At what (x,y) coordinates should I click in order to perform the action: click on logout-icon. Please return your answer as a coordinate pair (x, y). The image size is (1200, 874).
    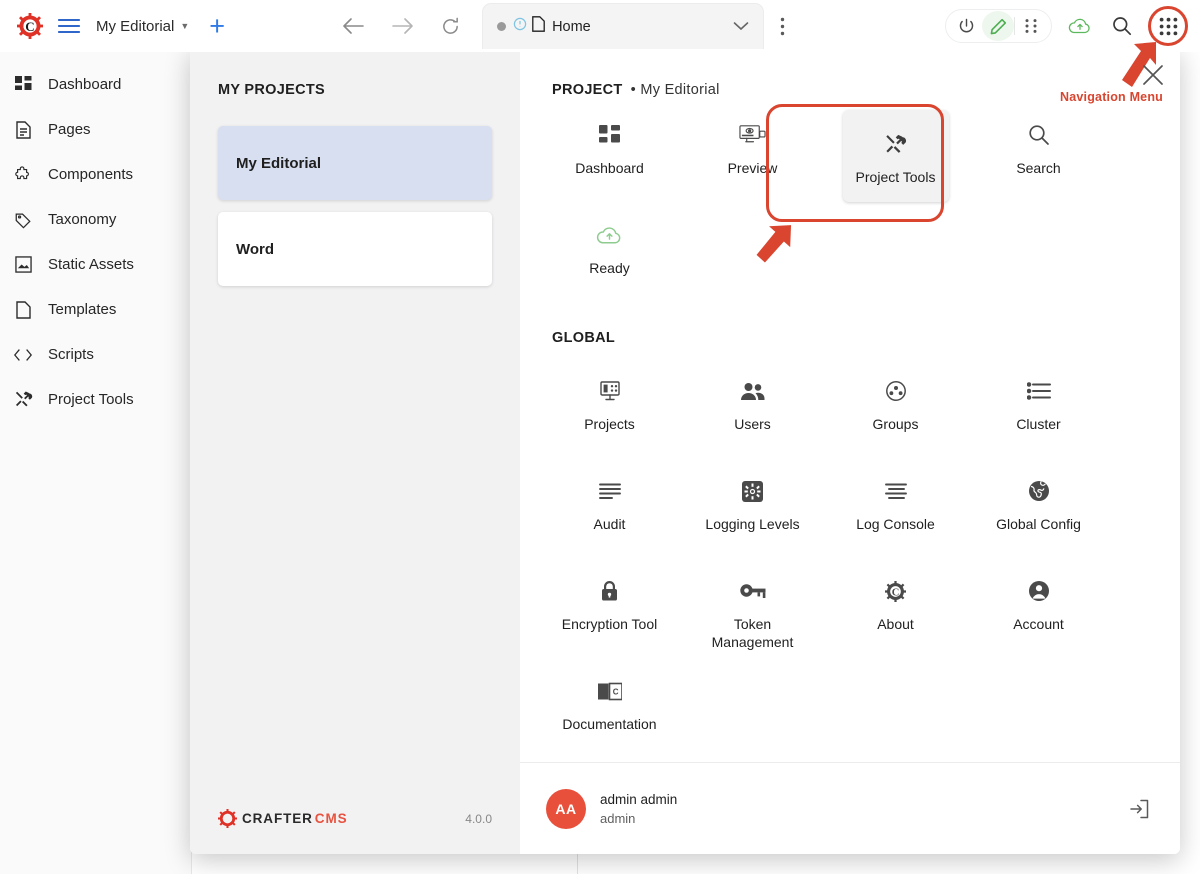
    Looking at the image, I should click on (1139, 809).